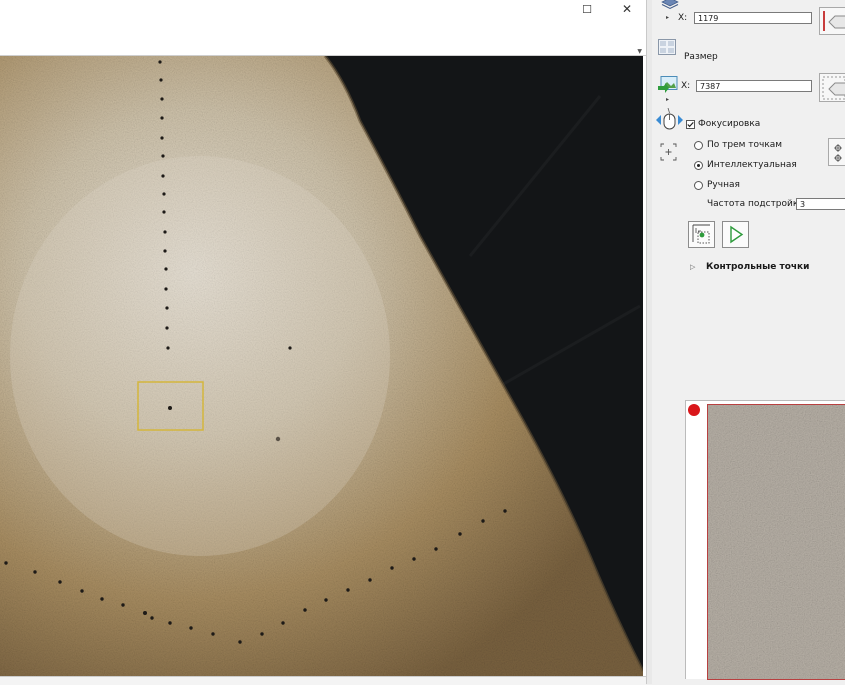  Describe the element at coordinates (686, 86) in the screenshot. I see `scan-x-label: X:` at that location.